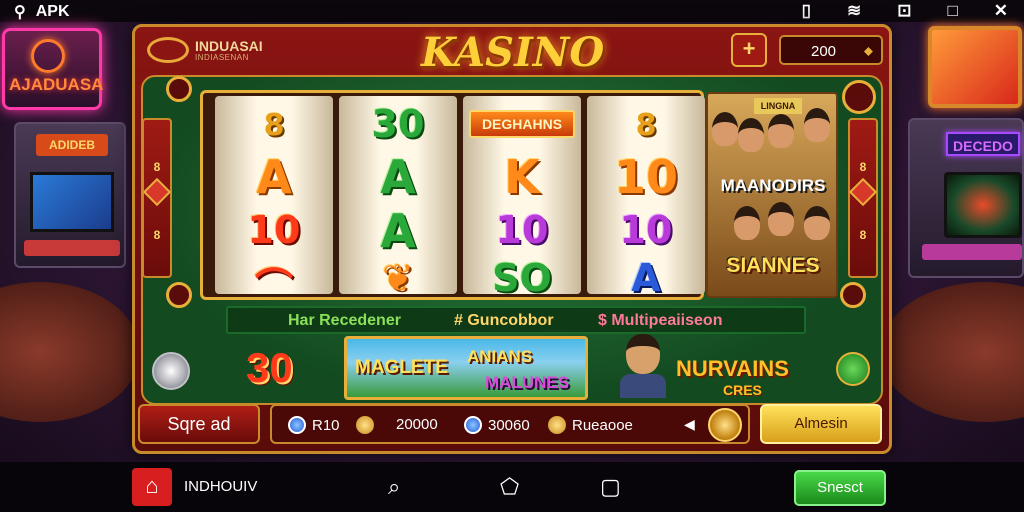  Describe the element at coordinates (70, 195) in the screenshot. I see `arcade-cabinet-left: ADIDEB` at that location.